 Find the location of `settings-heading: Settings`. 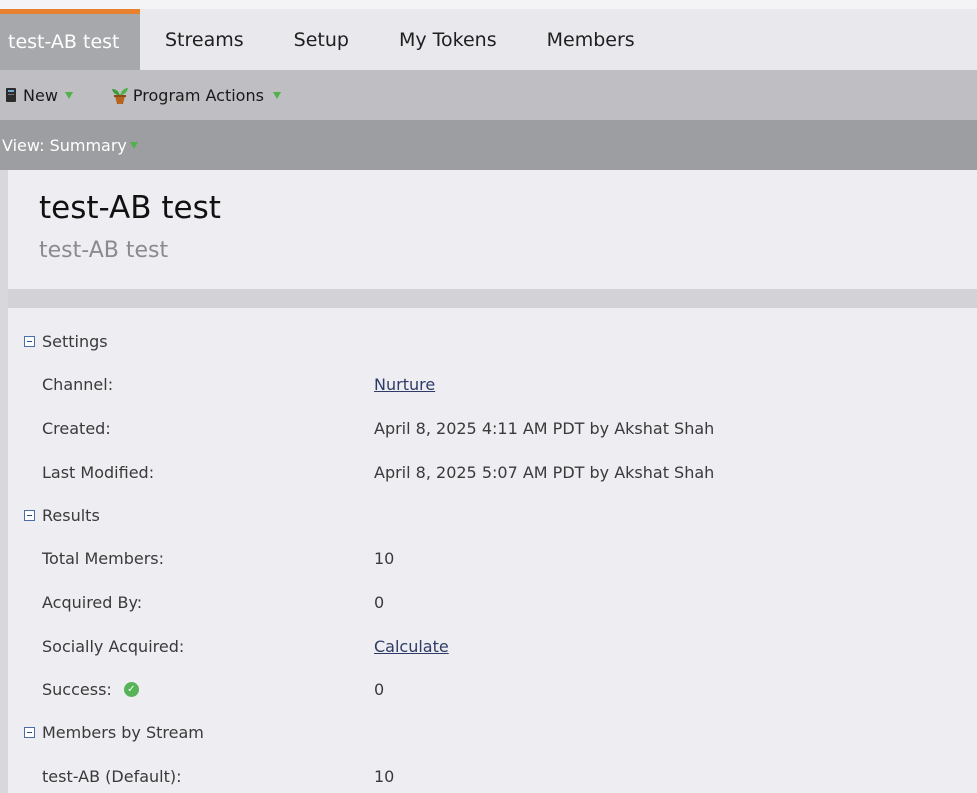

settings-heading: Settings is located at coordinates (75, 341).